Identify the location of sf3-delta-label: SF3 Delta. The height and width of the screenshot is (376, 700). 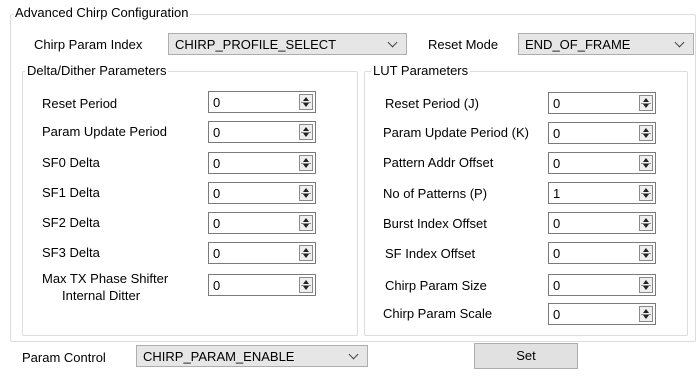
(71, 252).